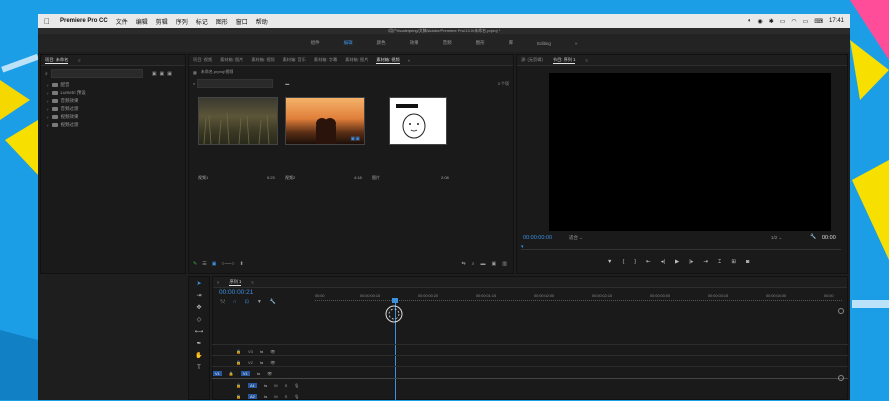 The height and width of the screenshot is (401, 889). I want to click on clip-thumbnail: ▣▣, so click(325, 121).